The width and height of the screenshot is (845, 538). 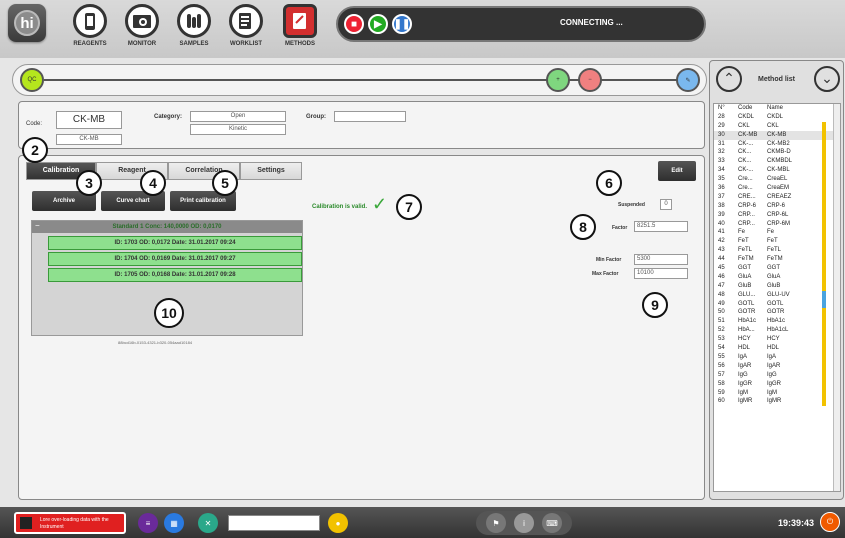 I want to click on nav-monitor: MONITOR, so click(x=142, y=25).